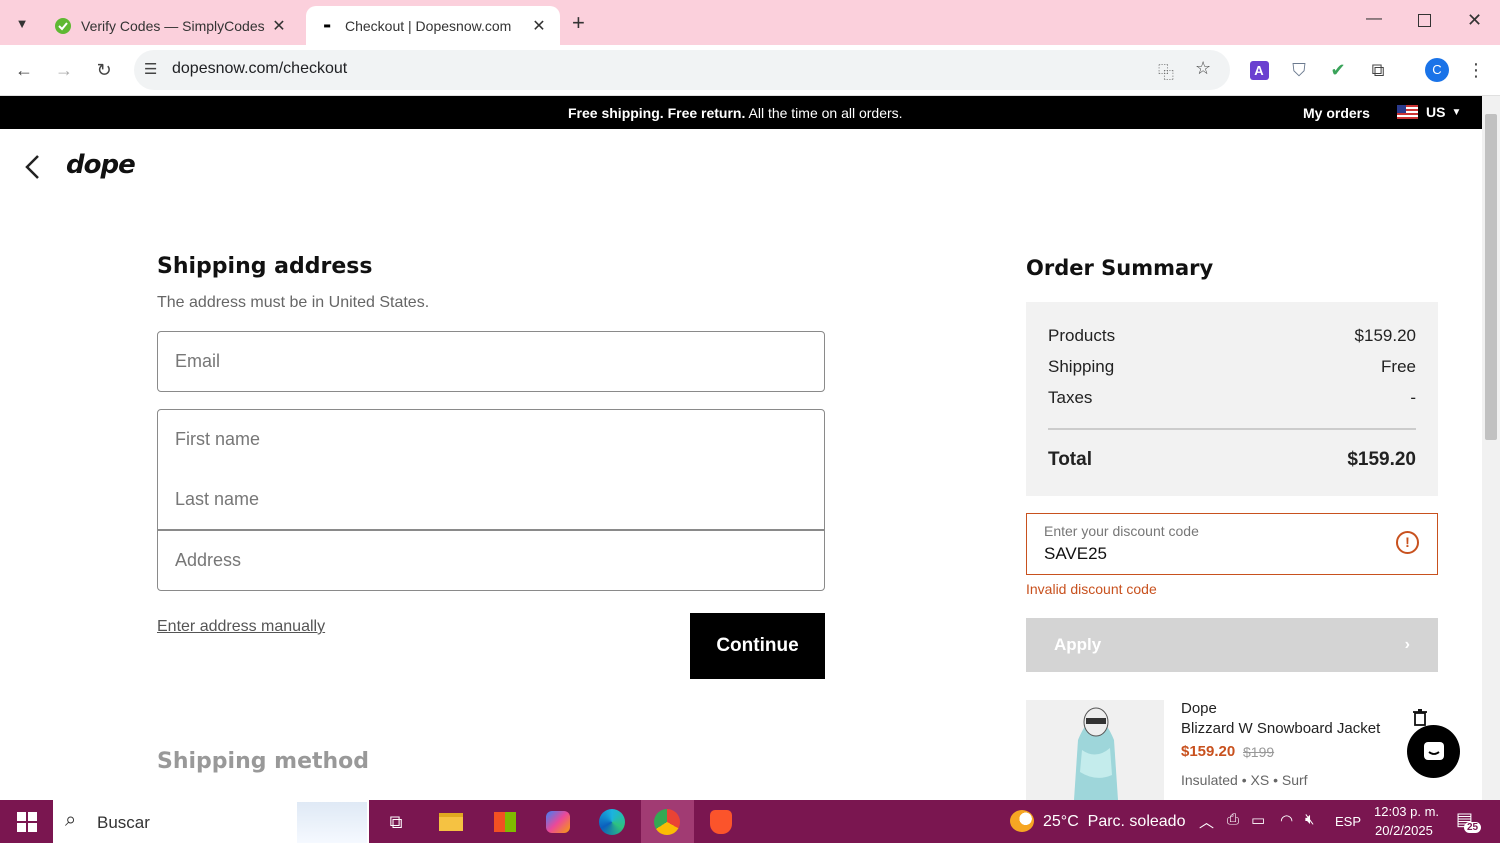  What do you see at coordinates (1232, 367) in the screenshot?
I see `summary-row-shipping: Shipping Free` at bounding box center [1232, 367].